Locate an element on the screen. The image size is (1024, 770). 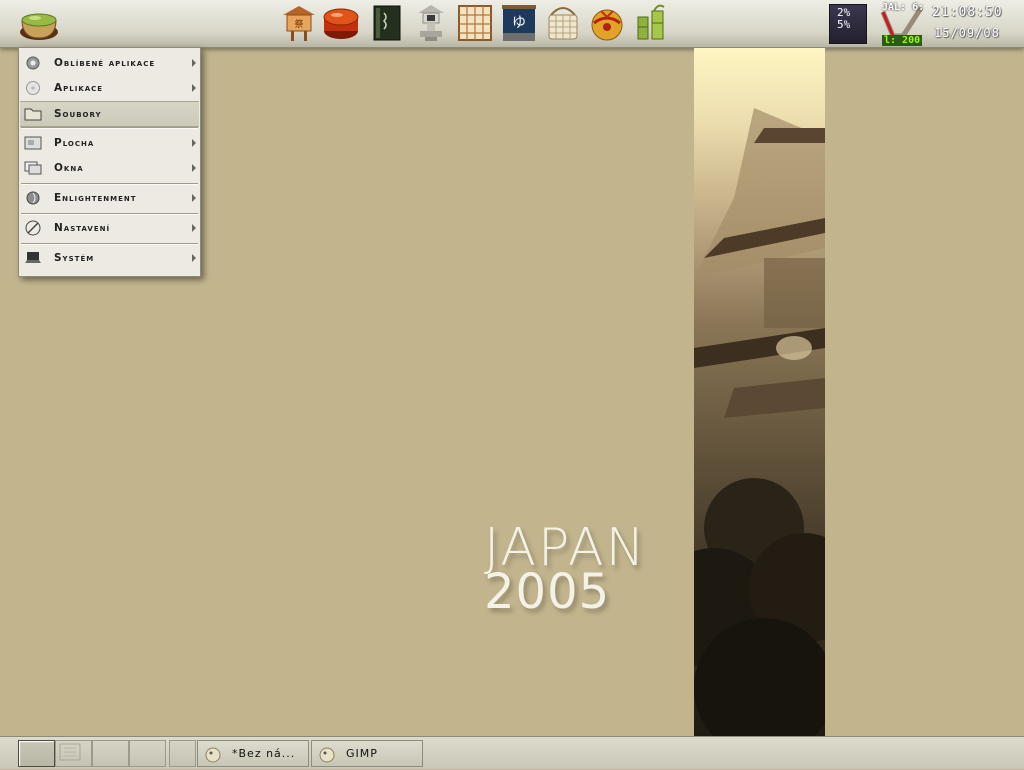
menu-item-system: Systém is located at coordinates (109, 258).